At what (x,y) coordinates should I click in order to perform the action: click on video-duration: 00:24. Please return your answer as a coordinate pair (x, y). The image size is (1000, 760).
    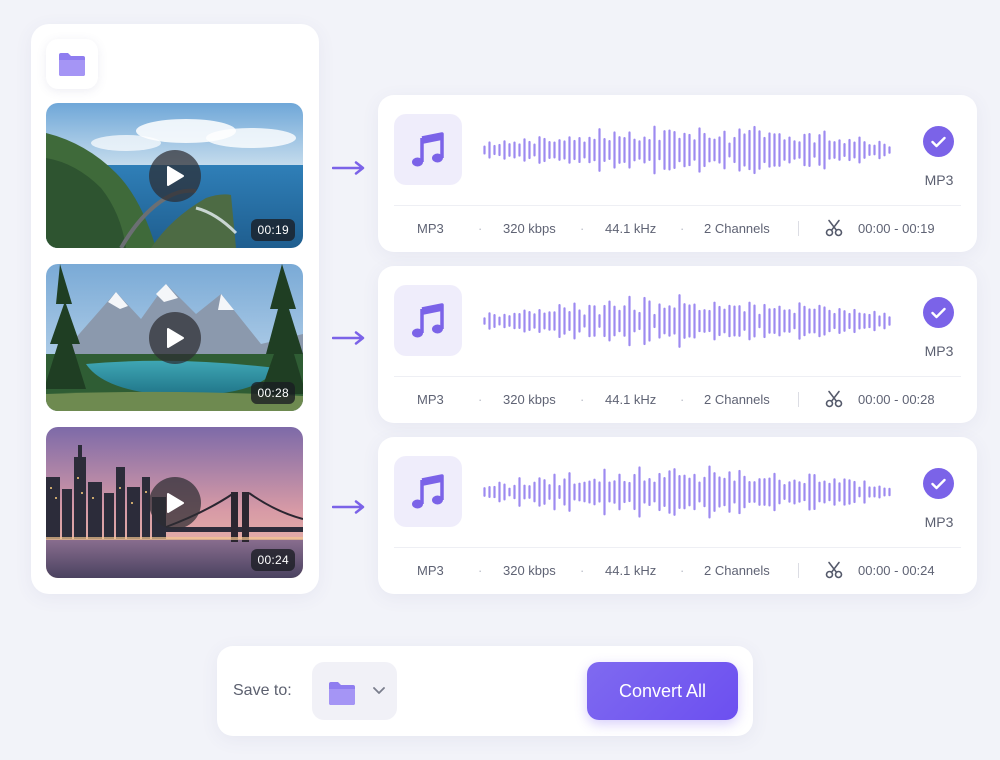
    Looking at the image, I should click on (273, 560).